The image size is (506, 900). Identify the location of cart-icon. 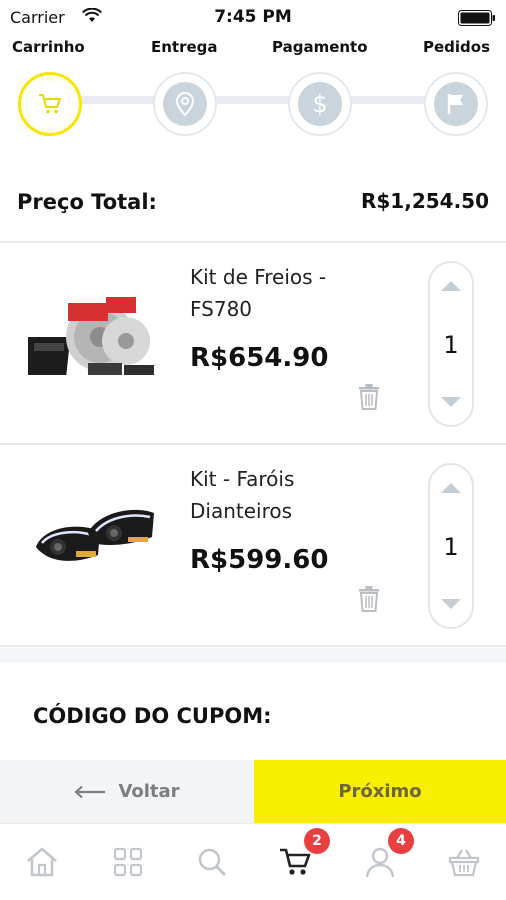
(50, 104).